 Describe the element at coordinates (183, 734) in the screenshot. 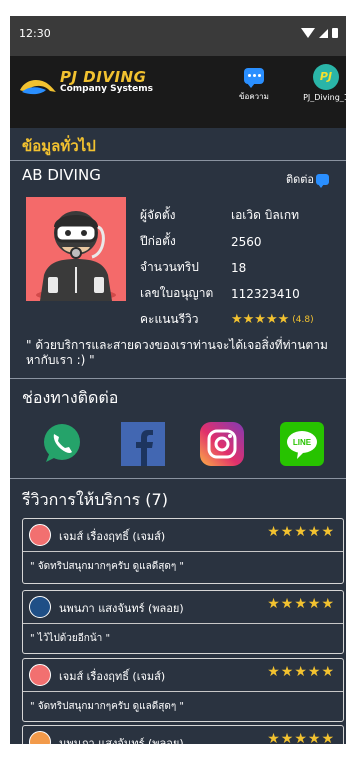

I see `review-card: นพนภา แสงจันทร์ (พลอย) ★★★★★` at that location.